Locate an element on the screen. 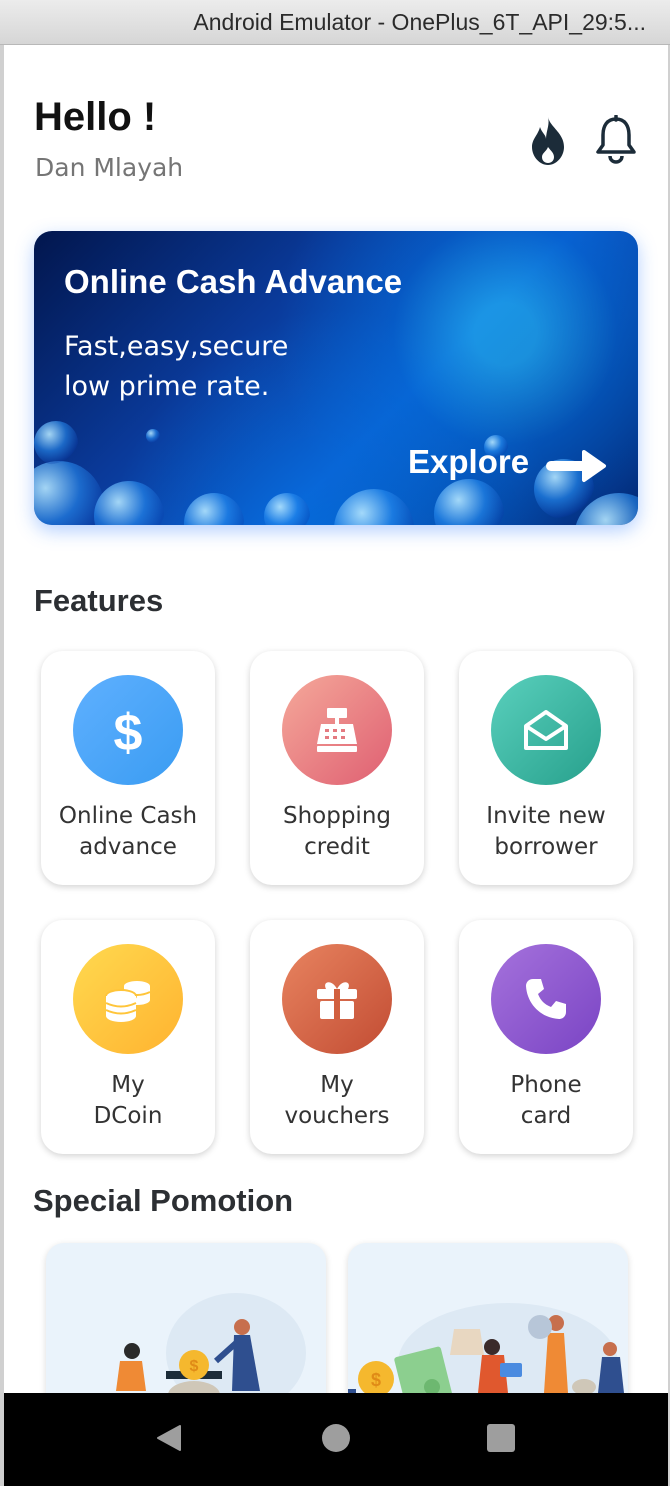 This screenshot has width=670, height=1486. dollar-icon: $ is located at coordinates (128, 731).